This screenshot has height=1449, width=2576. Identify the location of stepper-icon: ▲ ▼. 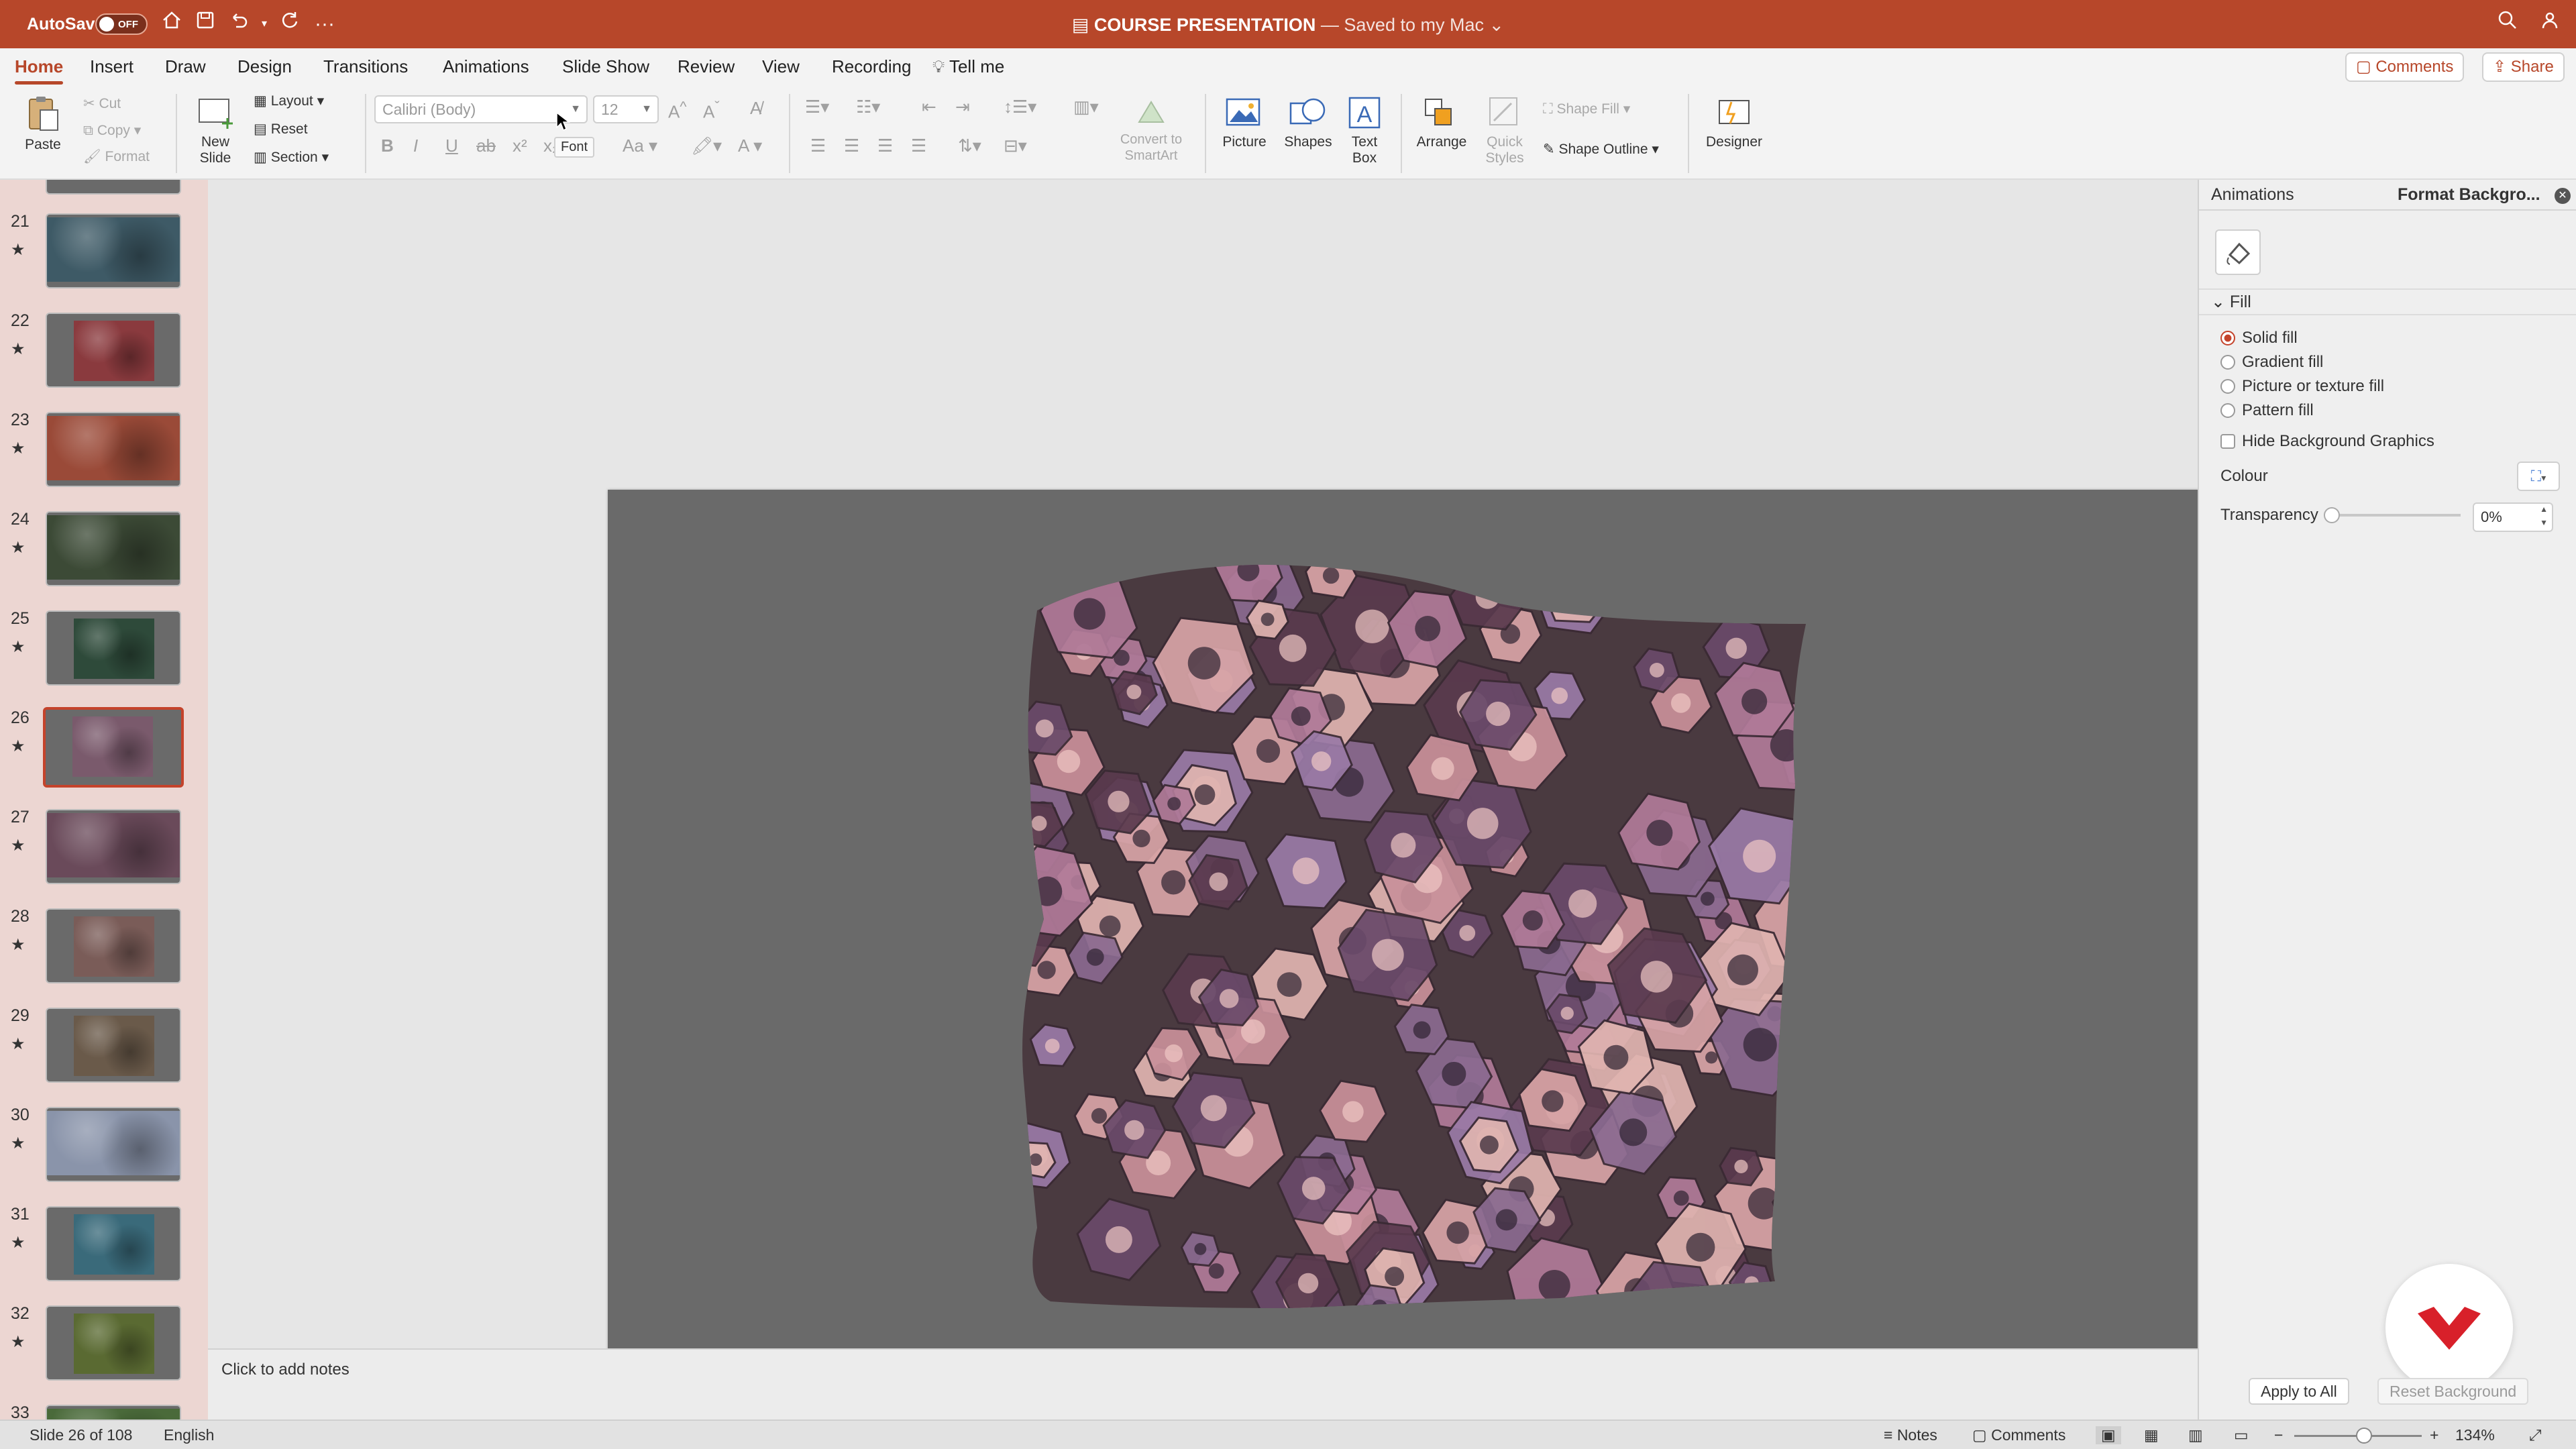
(2544, 515).